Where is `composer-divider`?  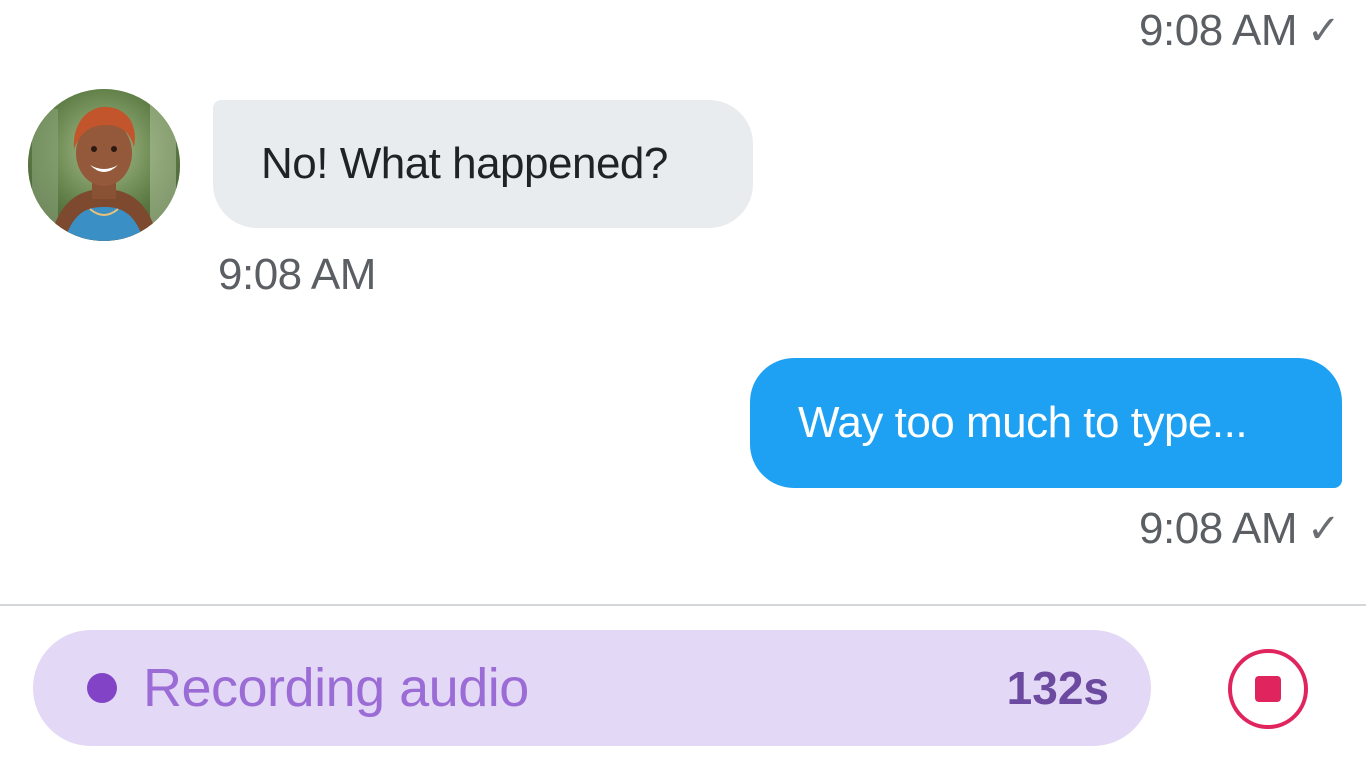 composer-divider is located at coordinates (683, 605).